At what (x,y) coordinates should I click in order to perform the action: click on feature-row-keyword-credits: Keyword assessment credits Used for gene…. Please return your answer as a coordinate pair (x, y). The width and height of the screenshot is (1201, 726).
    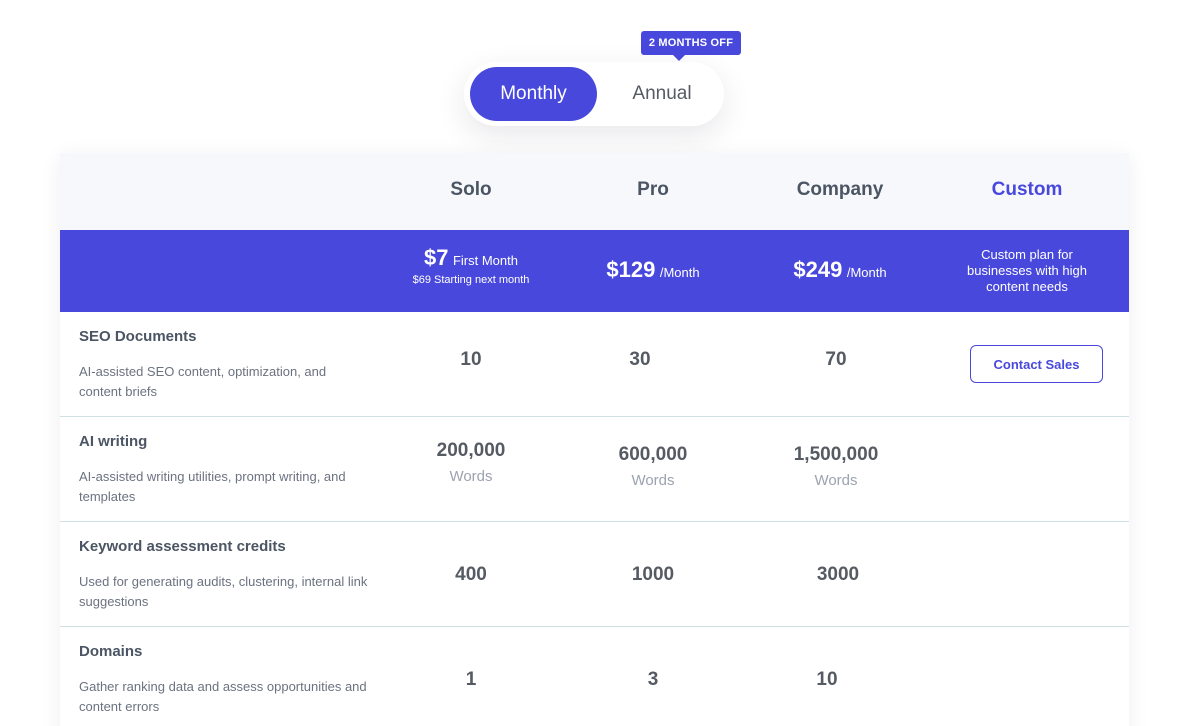
    Looking at the image, I should click on (594, 574).